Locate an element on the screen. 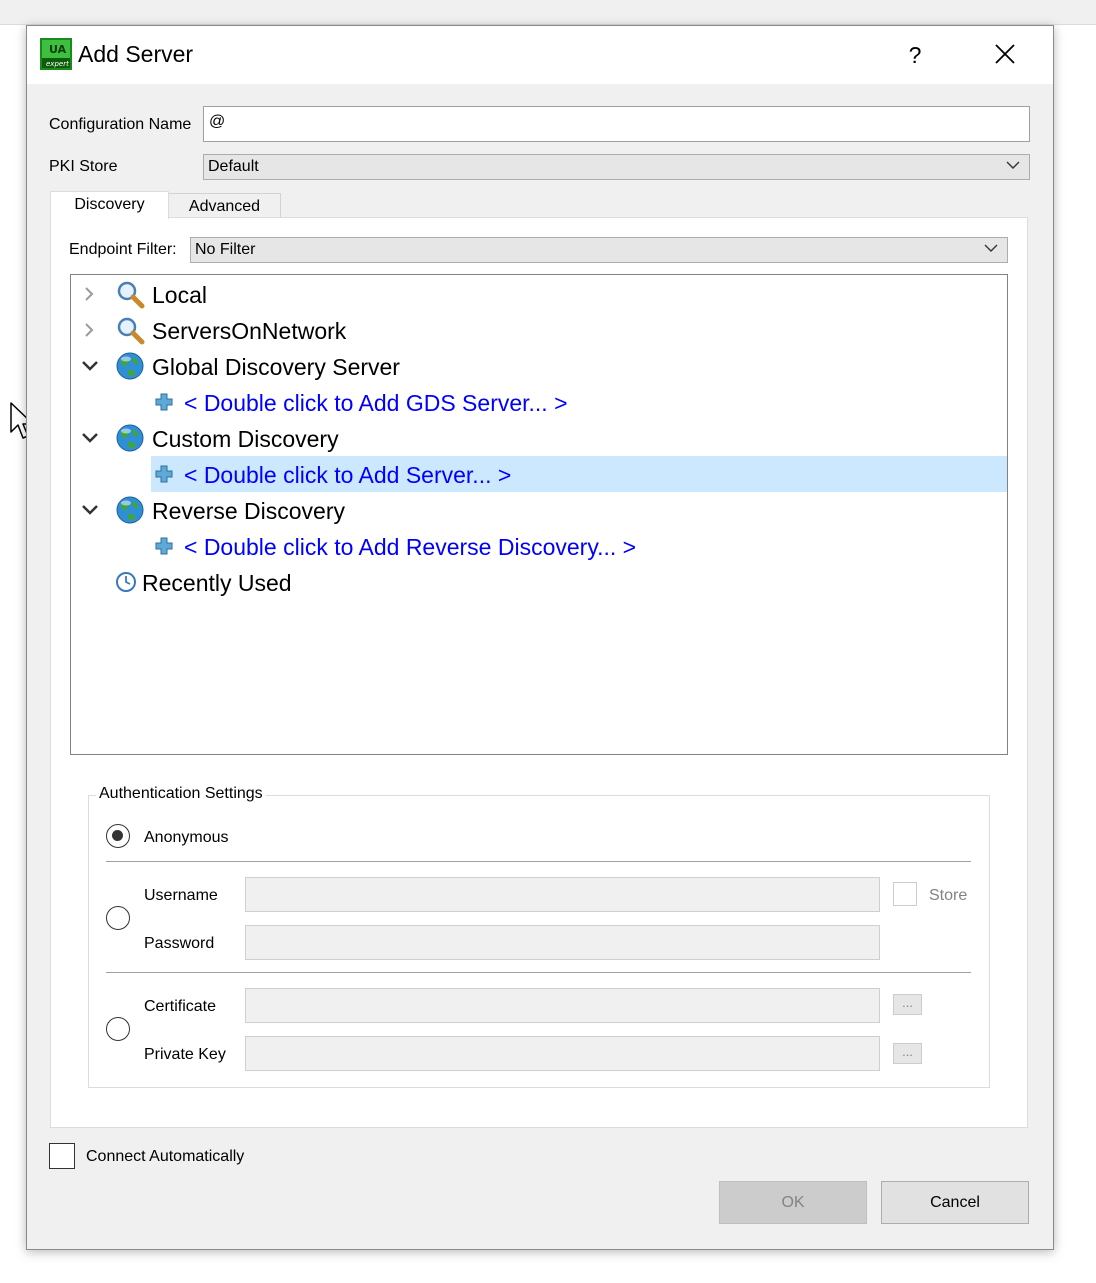 The image size is (1096, 1283). add-server-link: < Double click to Add Server... > is located at coordinates (347, 475).